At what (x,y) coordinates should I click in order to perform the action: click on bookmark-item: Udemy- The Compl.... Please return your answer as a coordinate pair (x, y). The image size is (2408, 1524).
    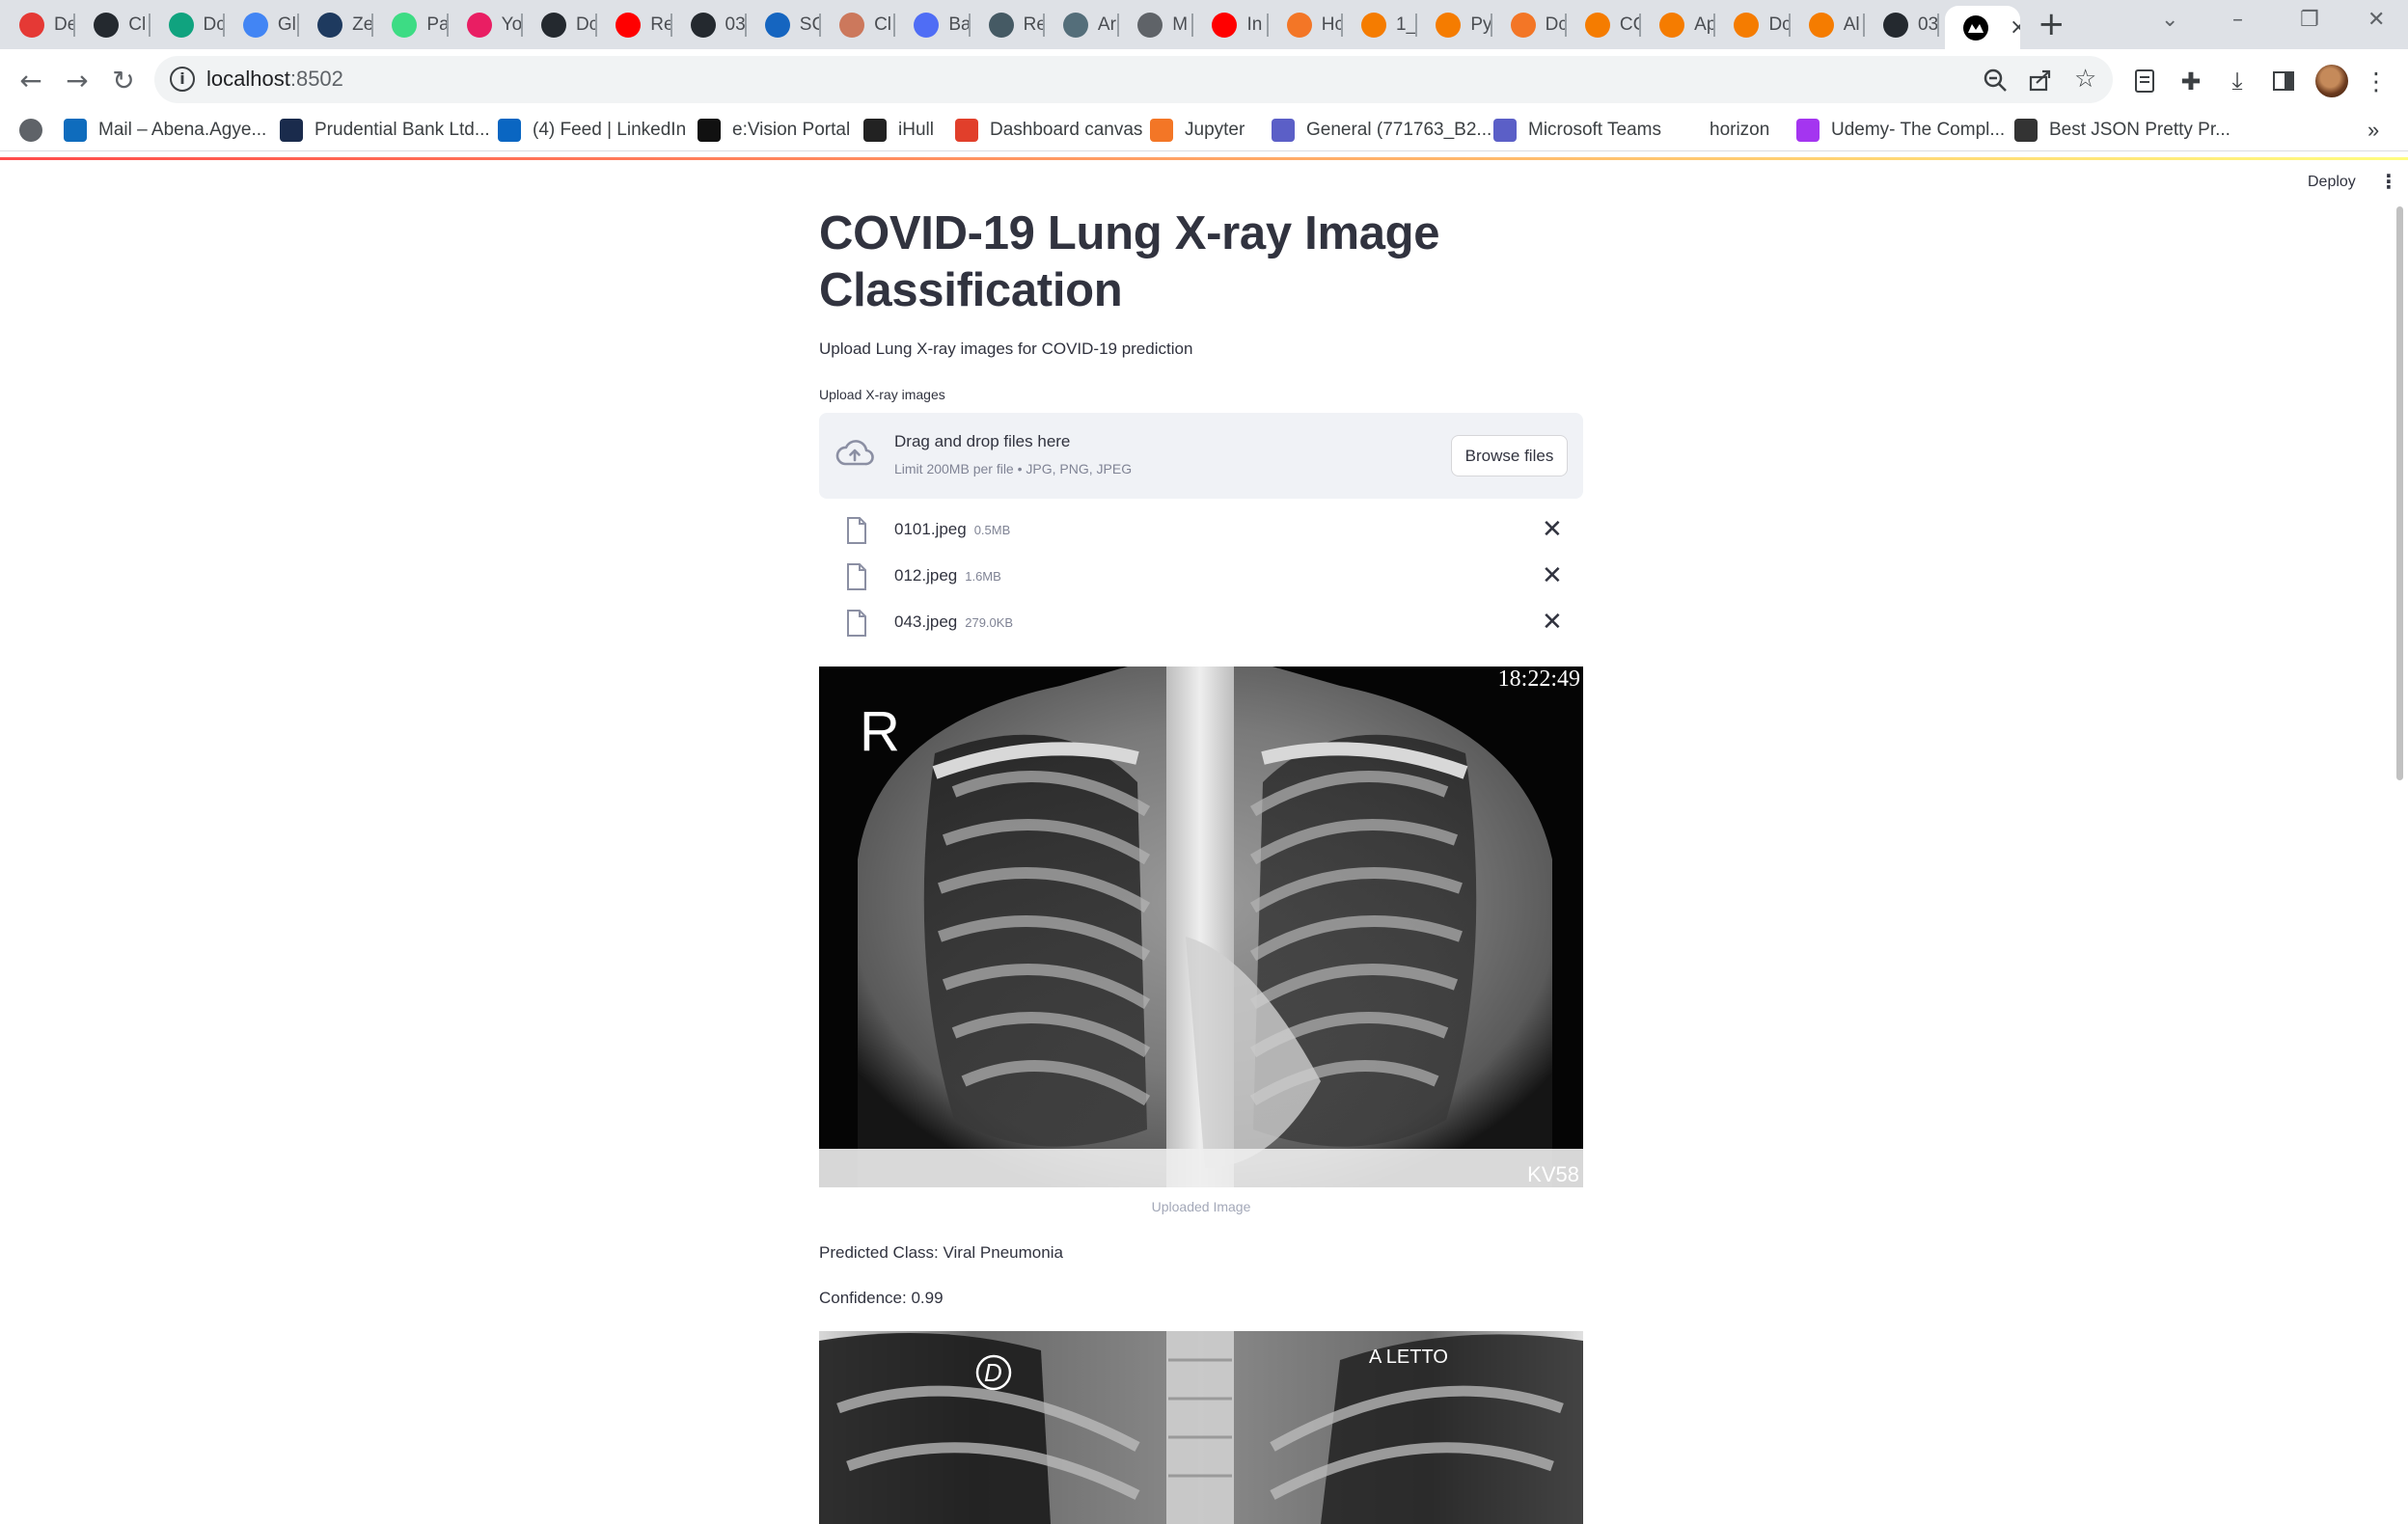
    Looking at the image, I should click on (1900, 131).